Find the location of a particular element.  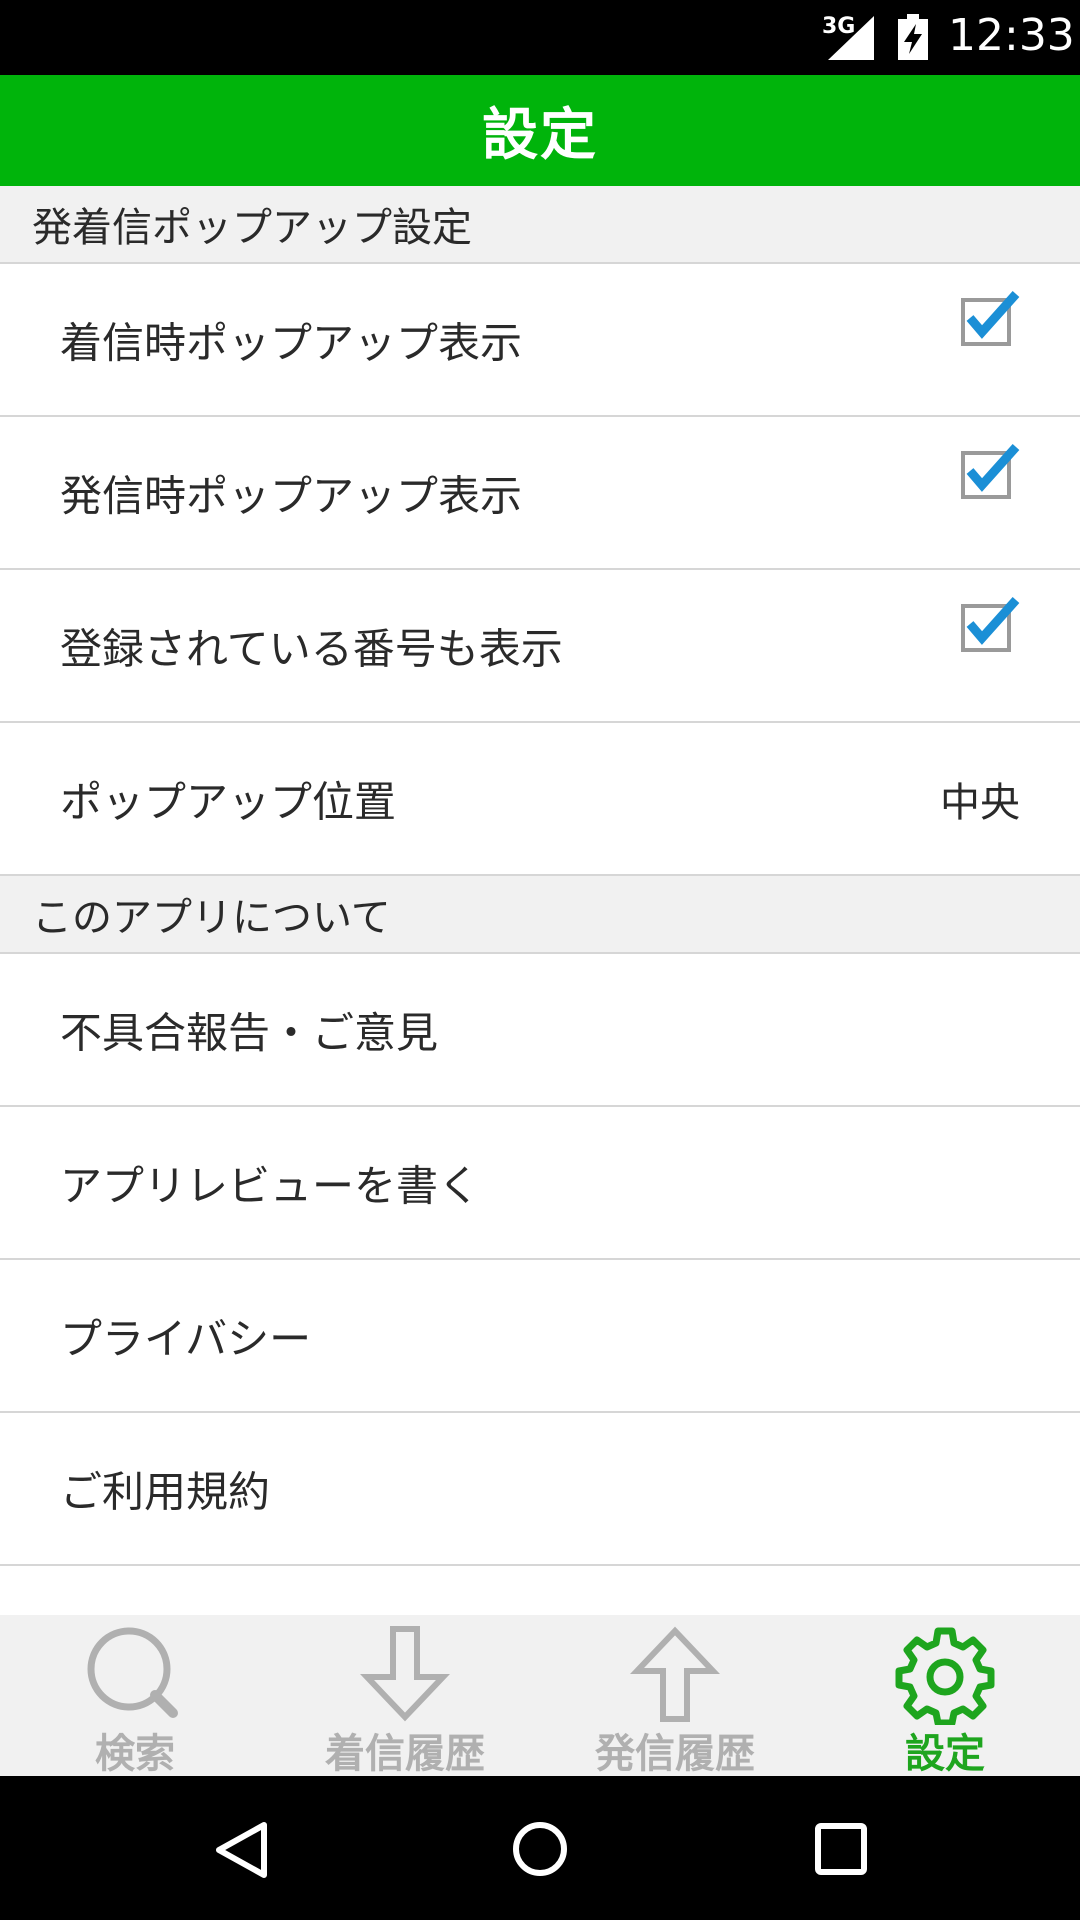

menu-item-bug-report: 不具合報告・ご意見 is located at coordinates (540, 1030).